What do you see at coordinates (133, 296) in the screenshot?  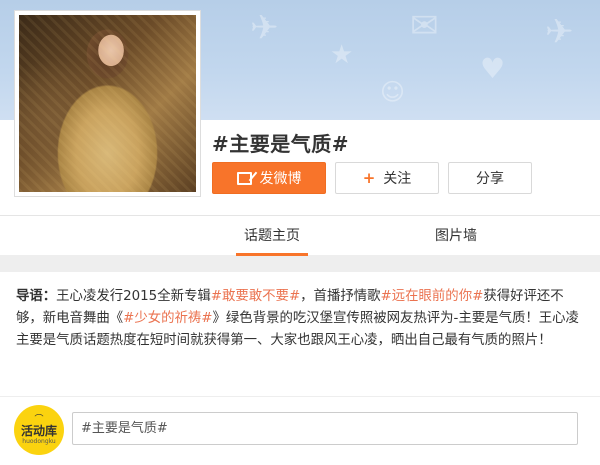 I see `lead-text: 王心凌发行2015全新专辑` at bounding box center [133, 296].